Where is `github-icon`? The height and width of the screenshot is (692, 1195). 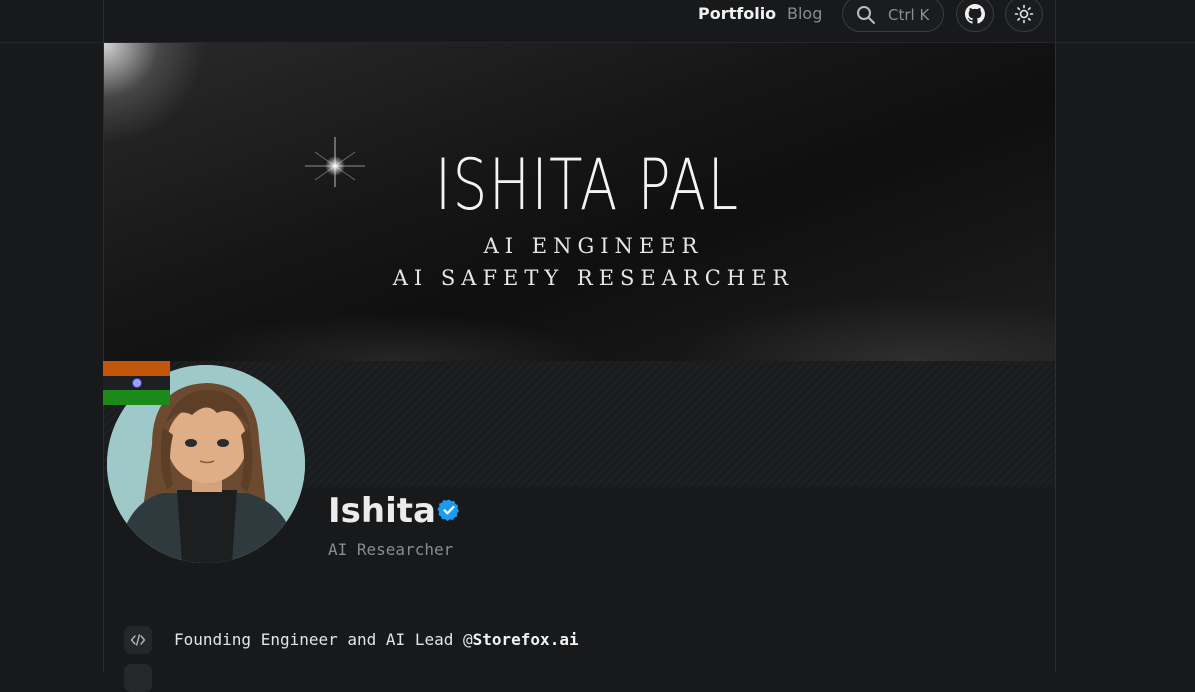 github-icon is located at coordinates (975, 14).